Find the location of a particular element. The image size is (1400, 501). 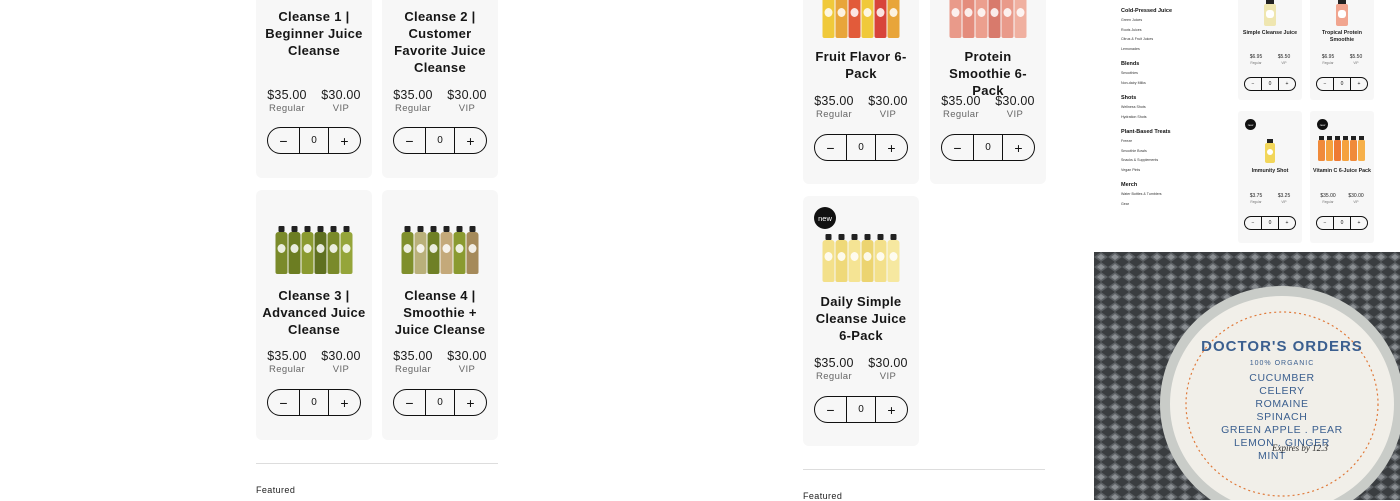

nav-item: Smoothie Bowls is located at coordinates (1176, 152).